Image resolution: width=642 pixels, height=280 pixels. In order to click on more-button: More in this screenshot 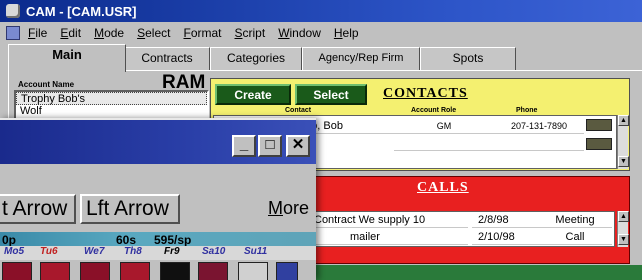, I will do `click(288, 208)`.